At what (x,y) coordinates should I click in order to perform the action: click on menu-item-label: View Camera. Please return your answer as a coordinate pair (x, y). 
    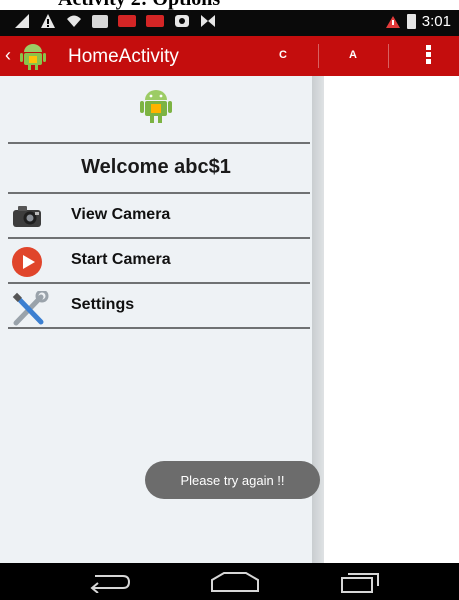
    Looking at the image, I should click on (121, 214).